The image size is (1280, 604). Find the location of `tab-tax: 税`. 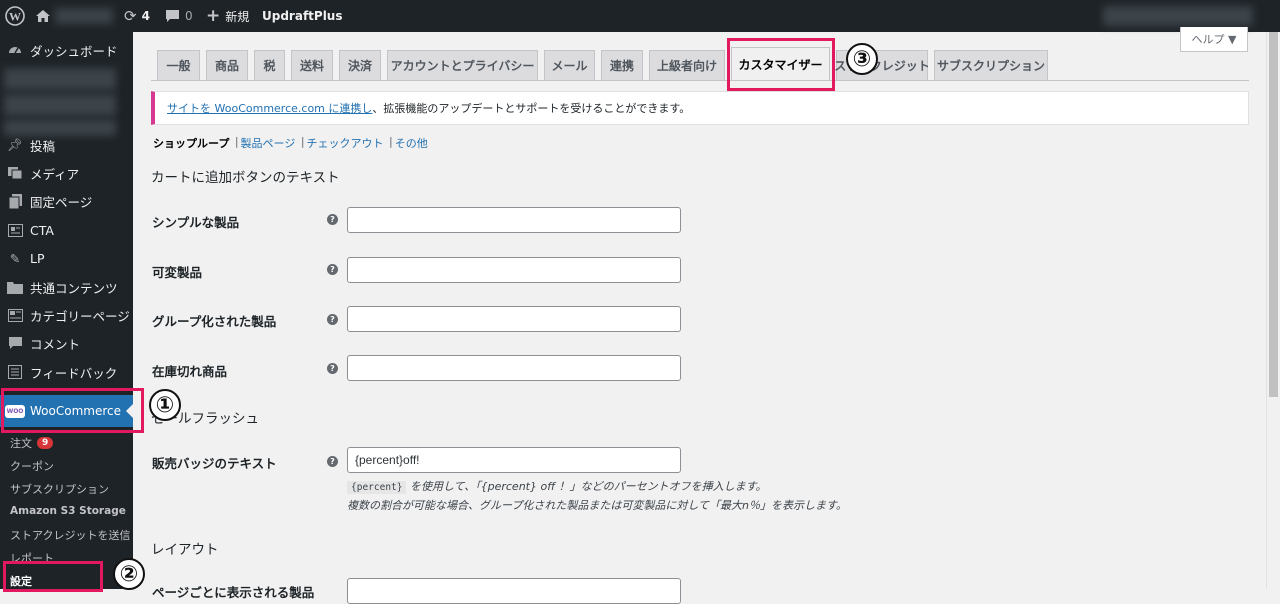

tab-tax: 税 is located at coordinates (269, 65).